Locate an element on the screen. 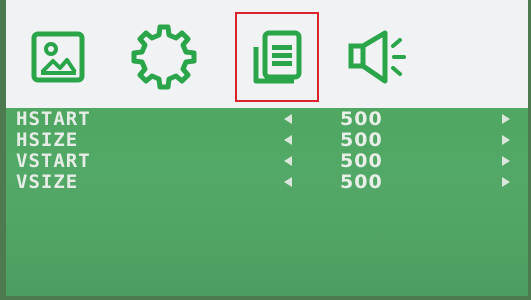 This screenshot has height=300, width=531. menu-row-label: VSIZE is located at coordinates (47, 182).